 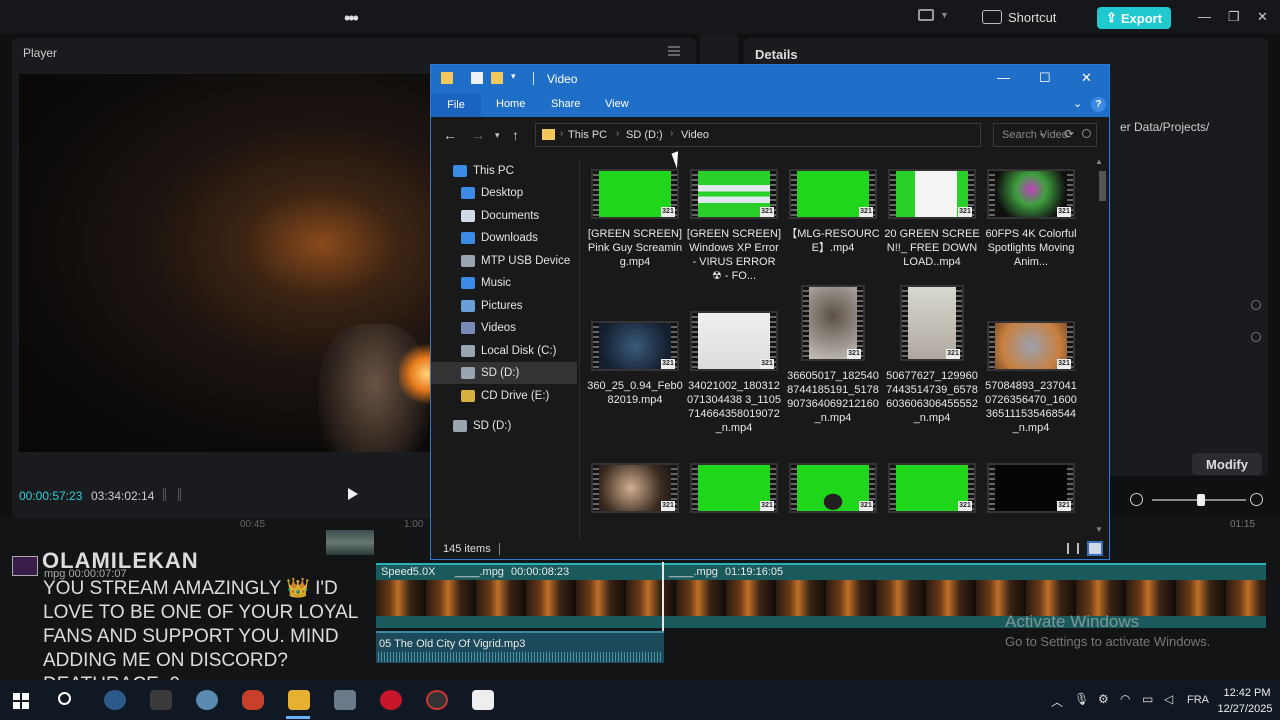 I want to click on tab-view: View, so click(x=617, y=104).